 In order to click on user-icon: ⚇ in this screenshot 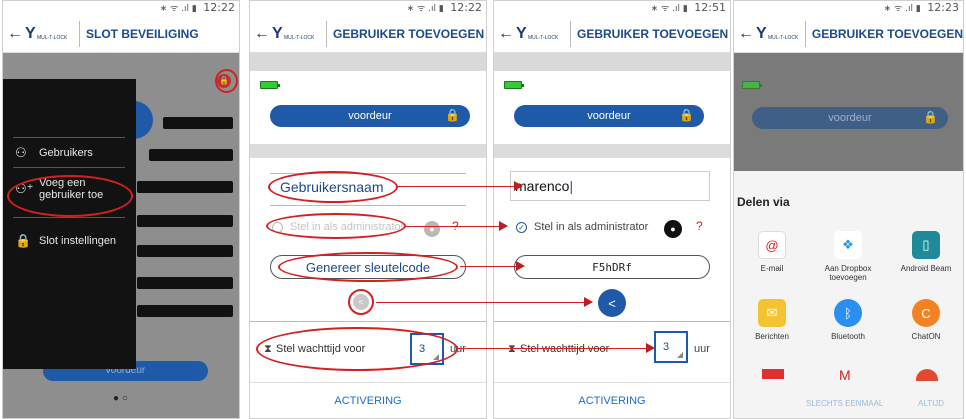, I will do `click(21, 152)`.